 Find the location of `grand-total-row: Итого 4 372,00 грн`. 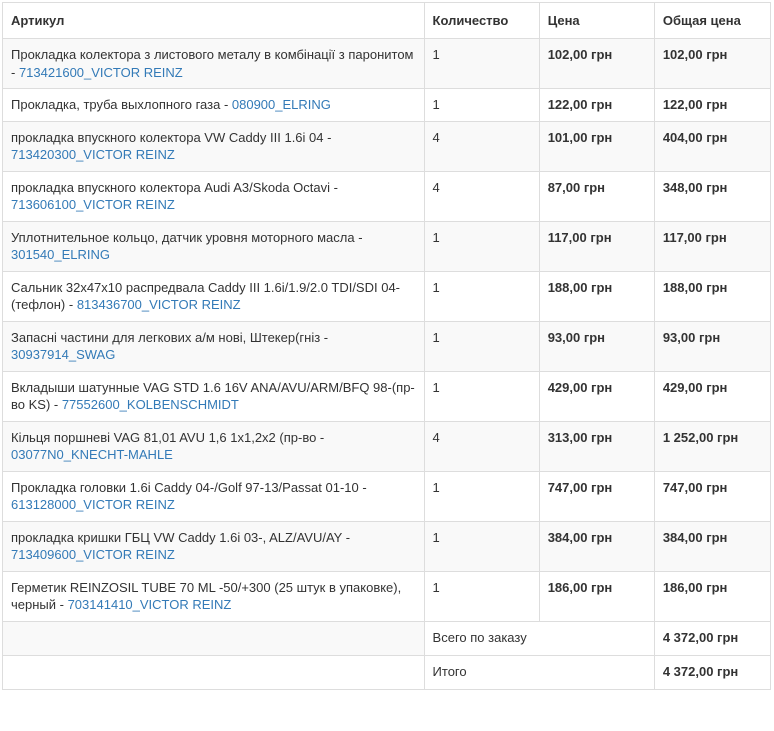

grand-total-row: Итого 4 372,00 грн is located at coordinates (387, 672).